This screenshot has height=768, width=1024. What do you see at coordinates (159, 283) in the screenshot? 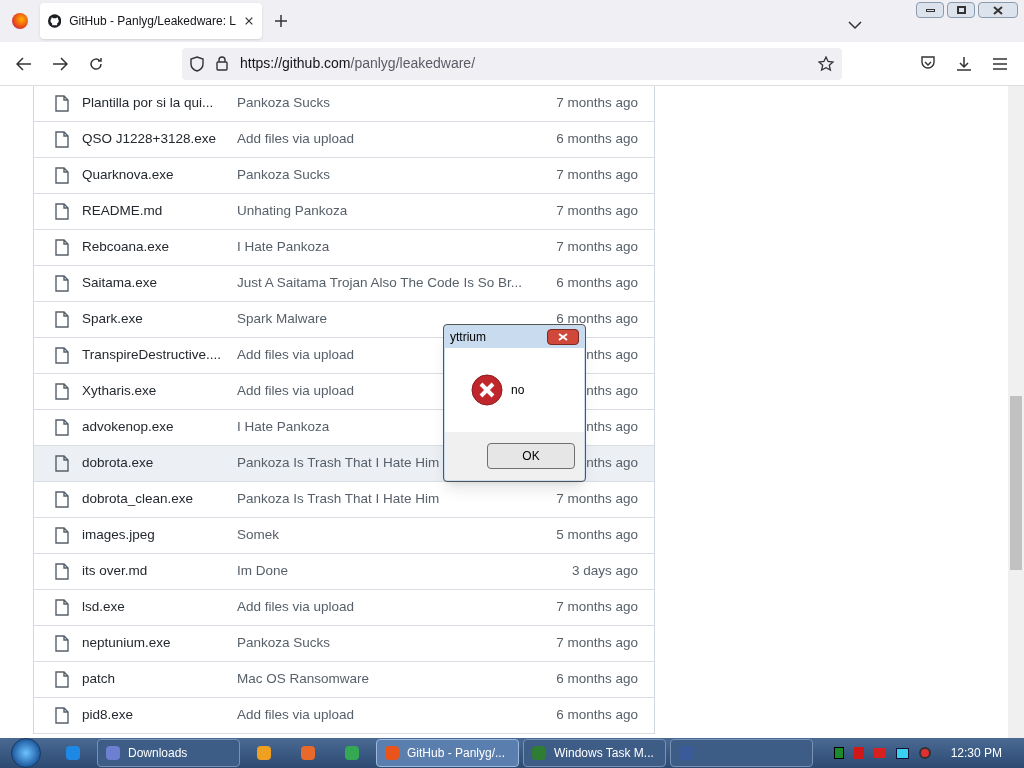
I see `file-name: Saitama.exe` at bounding box center [159, 283].